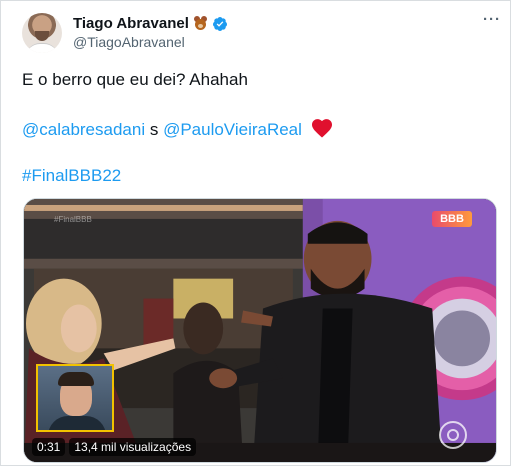 Image resolution: width=511 pixels, height=466 pixels. Describe the element at coordinates (42, 48) in the screenshot. I see `avatar-shirt` at that location.